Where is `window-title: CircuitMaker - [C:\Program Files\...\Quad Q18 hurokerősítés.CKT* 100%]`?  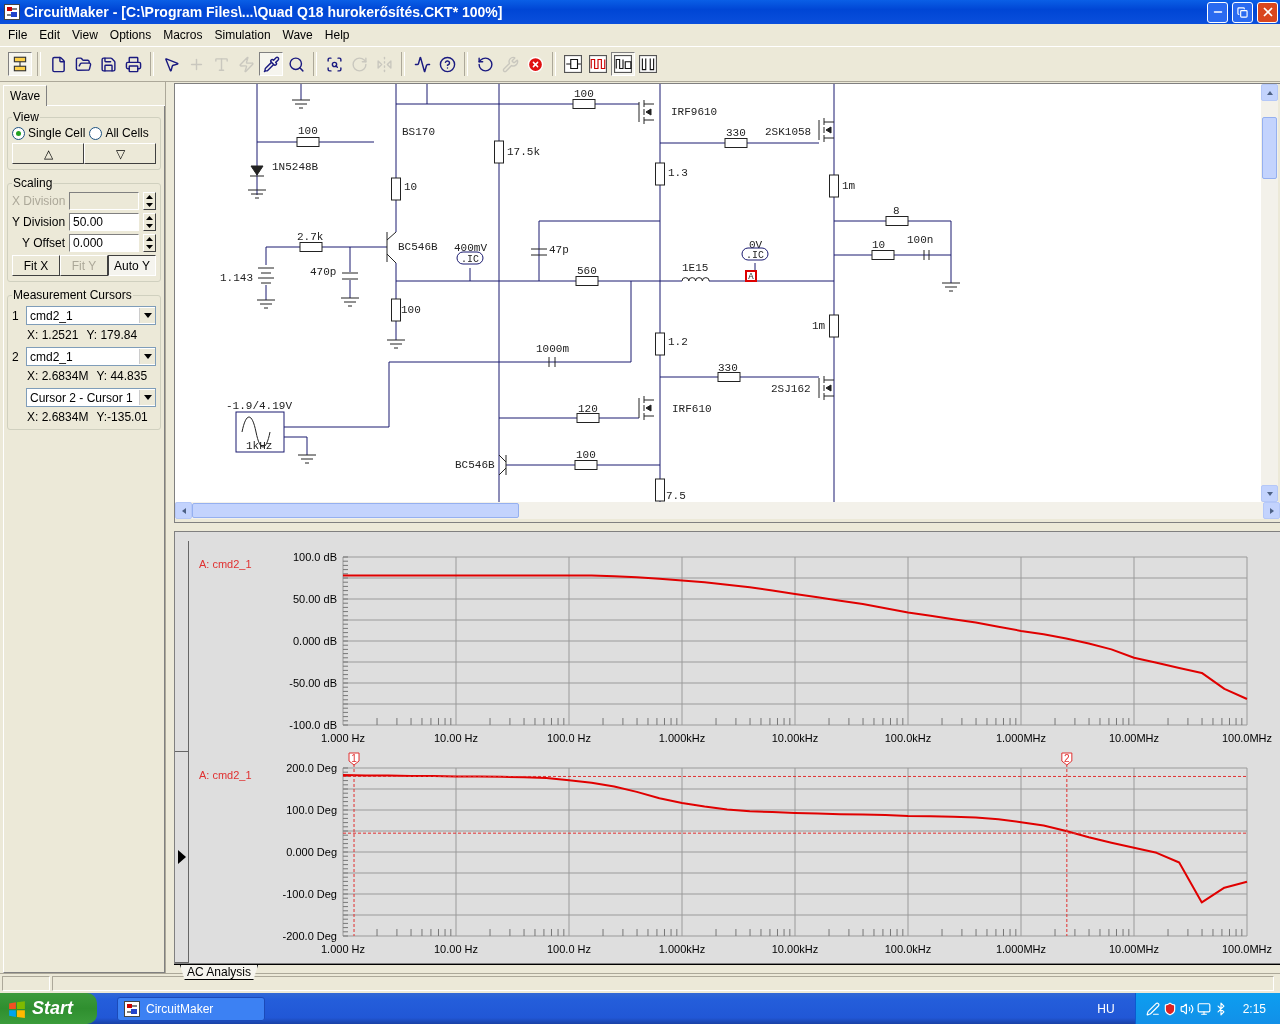
window-title: CircuitMaker - [C:\Program Files\...\Quad Q18 hurokerősítés.CKT* 100%] is located at coordinates (264, 12).